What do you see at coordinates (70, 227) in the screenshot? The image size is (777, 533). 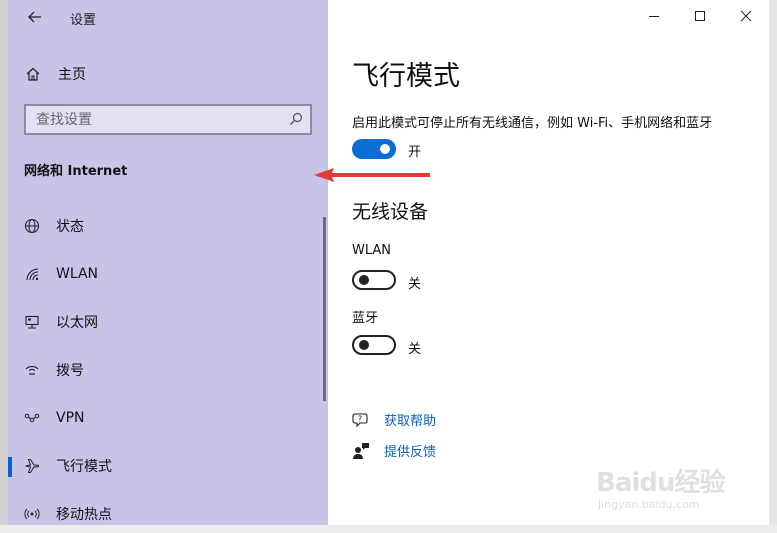 I see `sidebar-item-label: 状态` at bounding box center [70, 227].